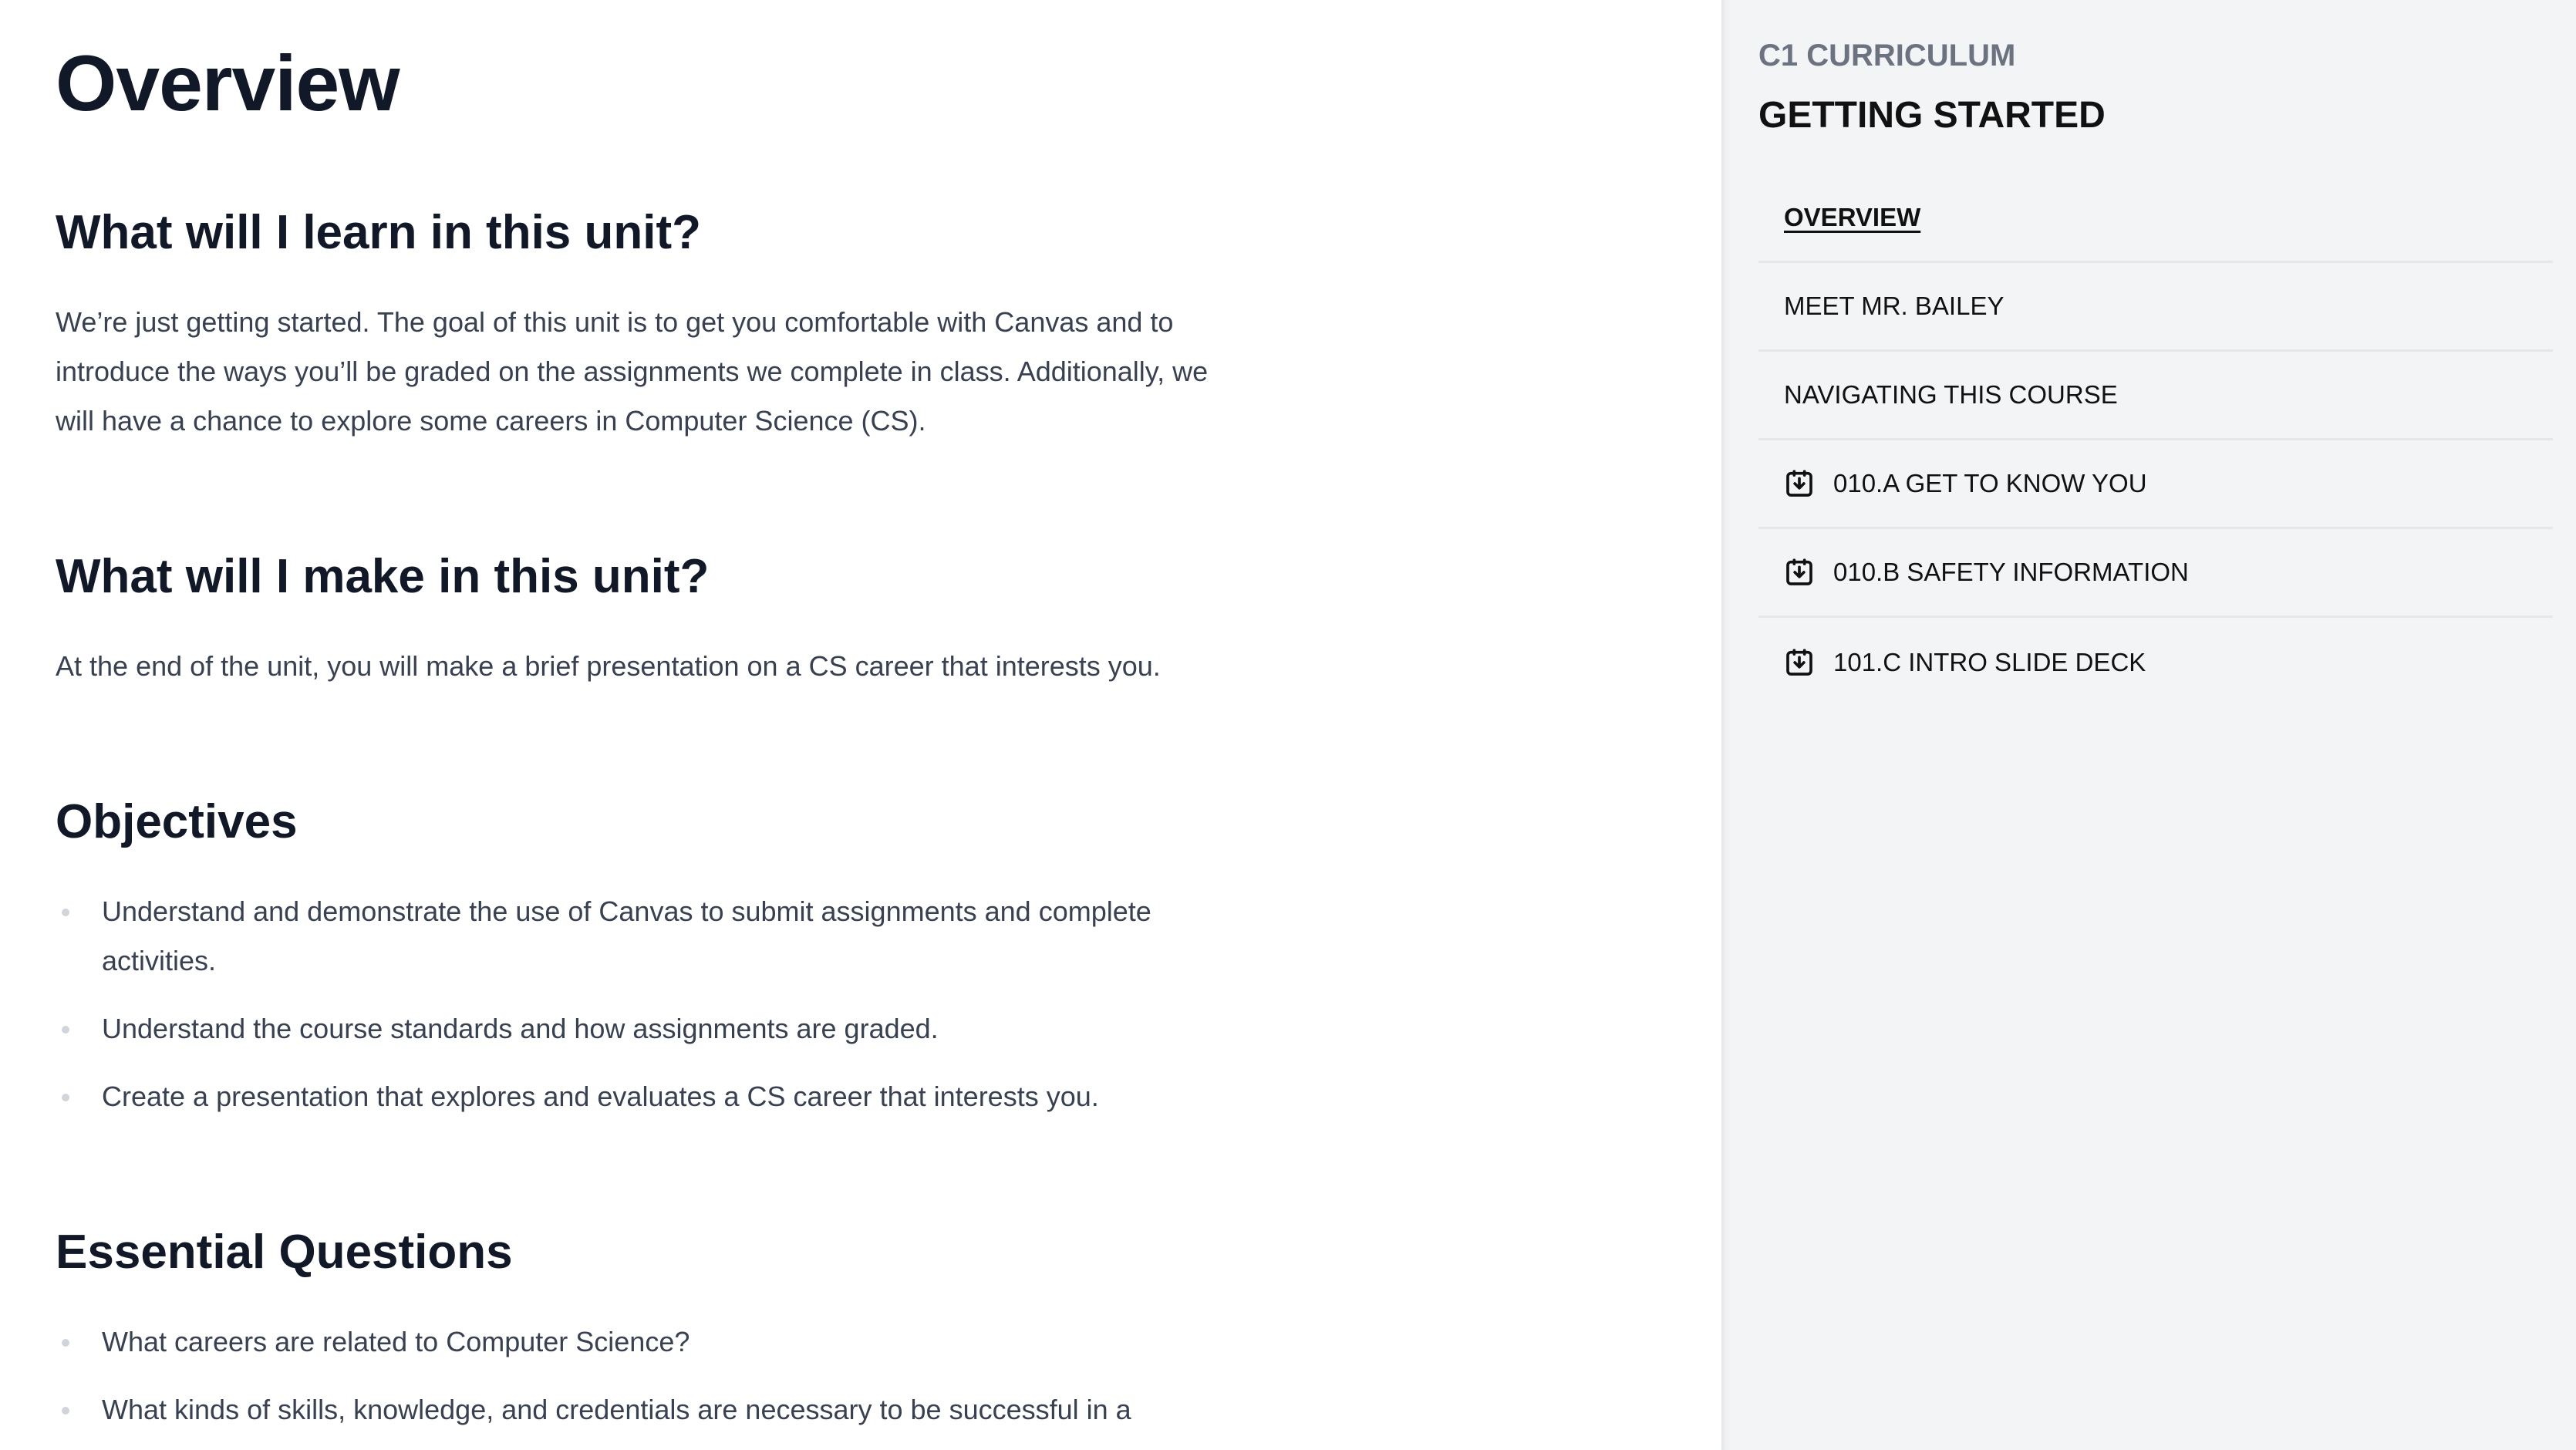 The height and width of the screenshot is (1450, 2576). What do you see at coordinates (2011, 572) in the screenshot?
I see `sidebar-item-label: 010.B SAFETY INFORMATION` at bounding box center [2011, 572].